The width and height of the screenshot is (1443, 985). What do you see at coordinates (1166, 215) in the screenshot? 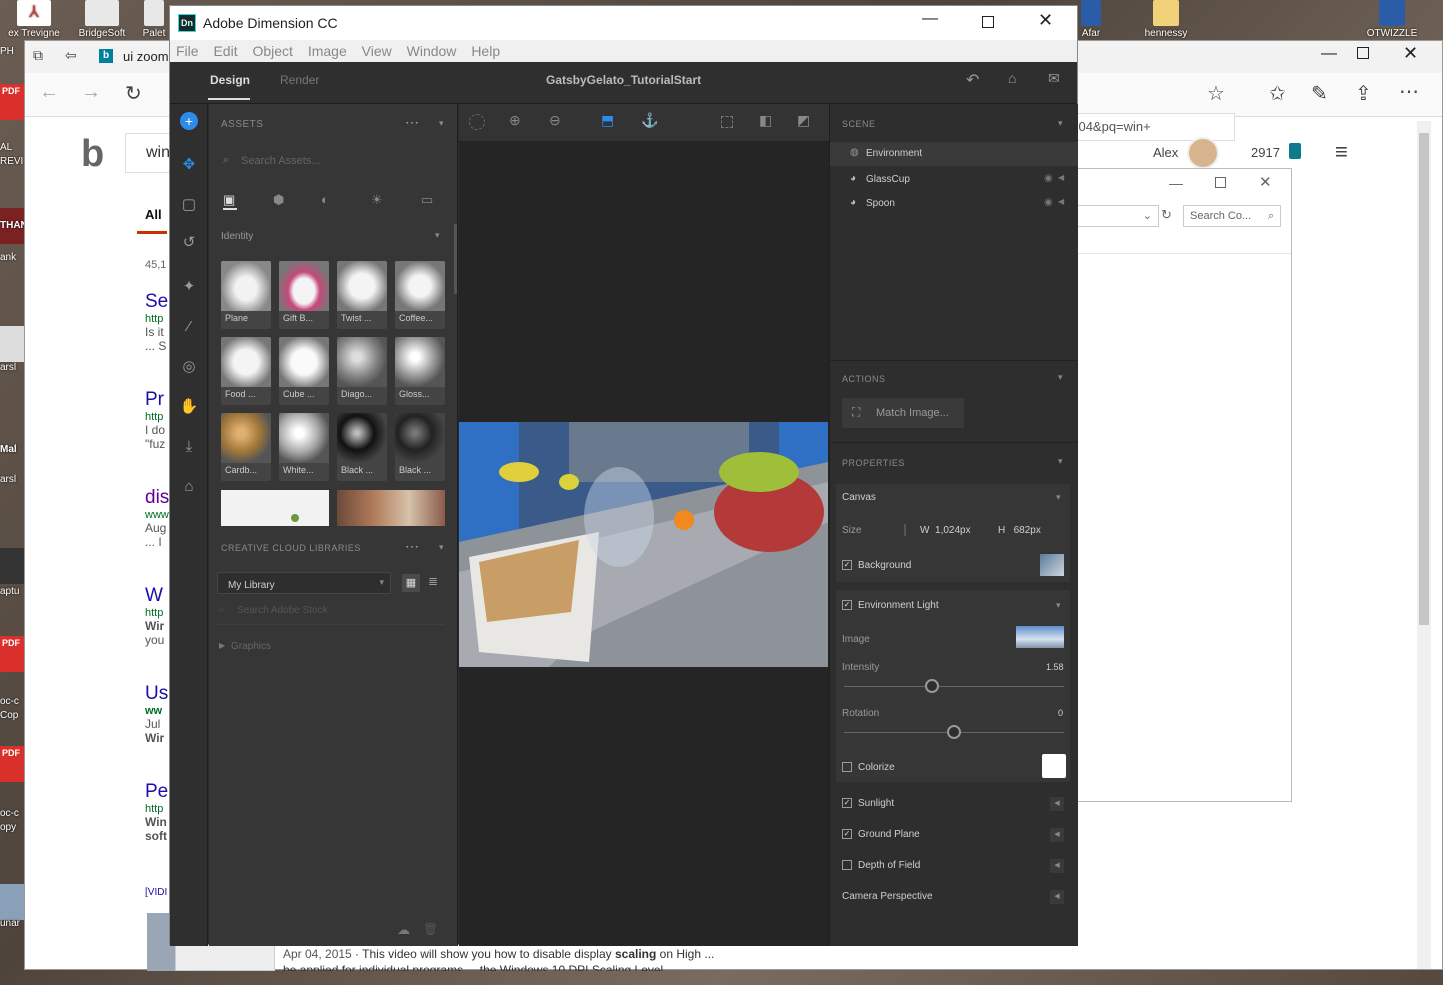
I see `refresh-icon: ↻` at bounding box center [1166, 215].